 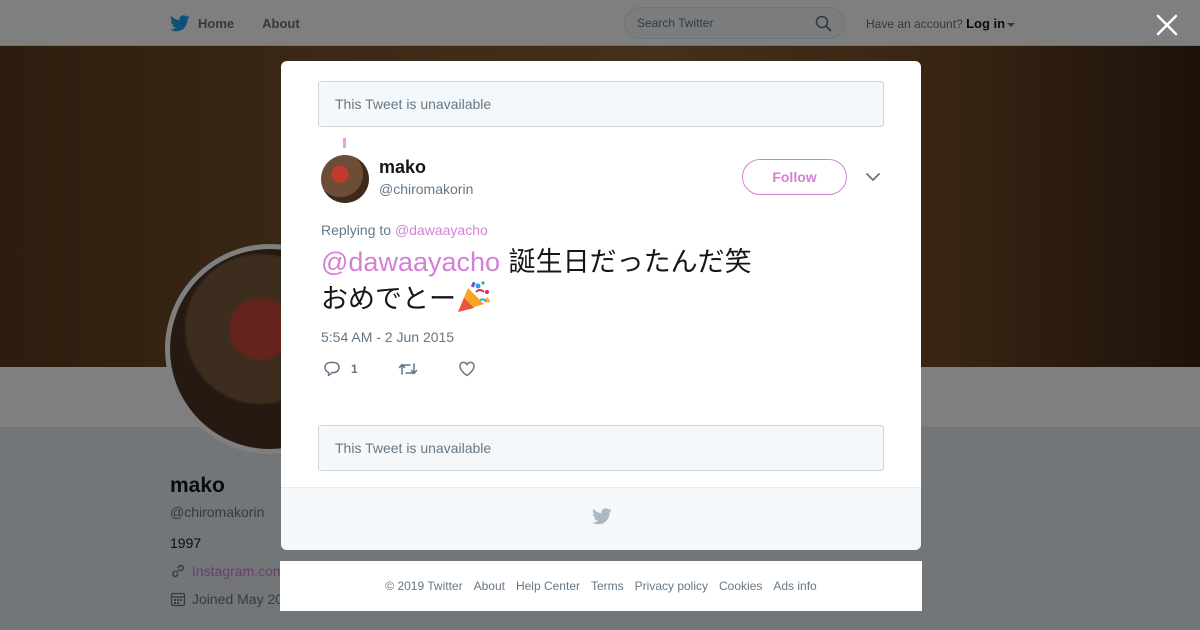 I want to click on reply-action: 1, so click(x=340, y=369).